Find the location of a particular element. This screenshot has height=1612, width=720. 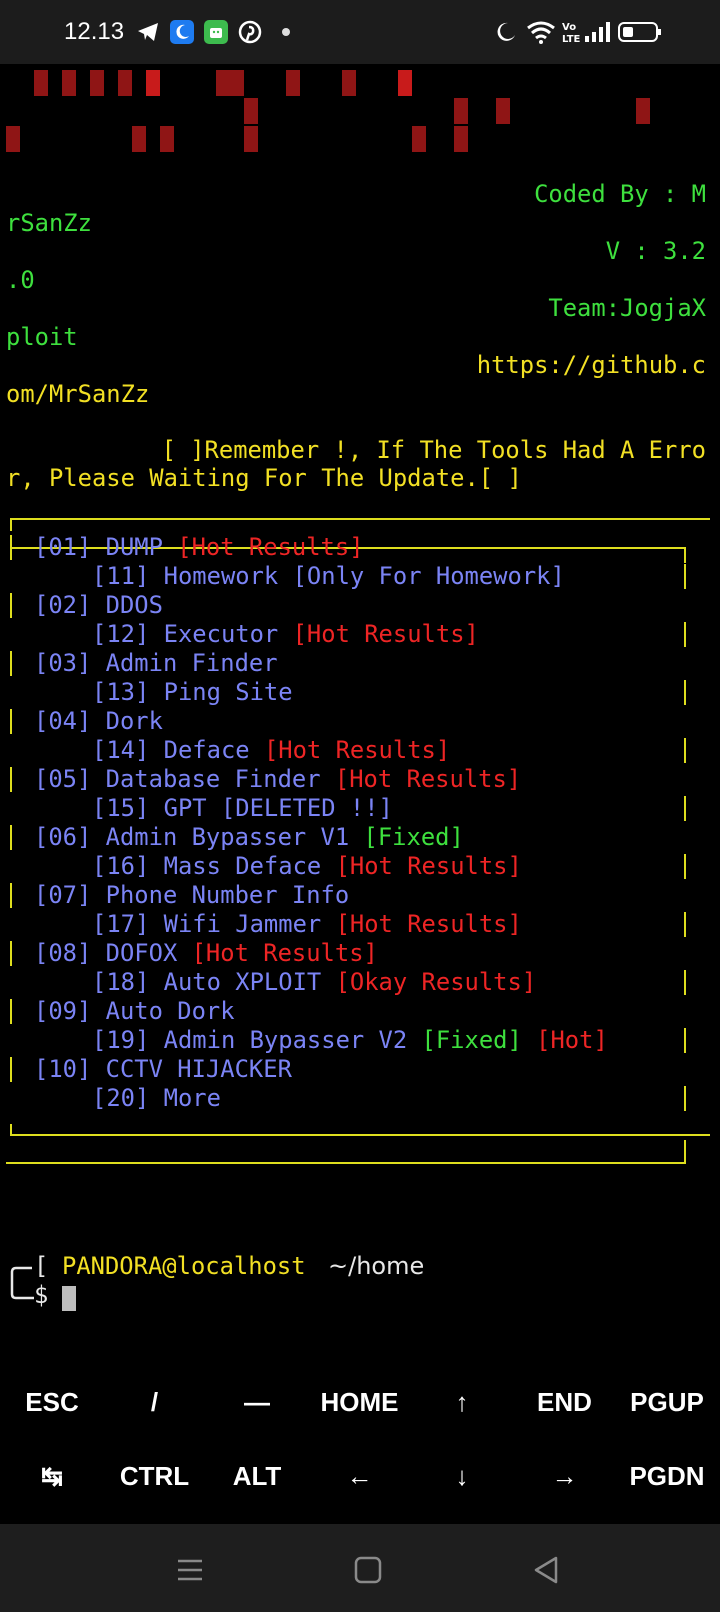

prompt-bracket: [ is located at coordinates (41, 1266).